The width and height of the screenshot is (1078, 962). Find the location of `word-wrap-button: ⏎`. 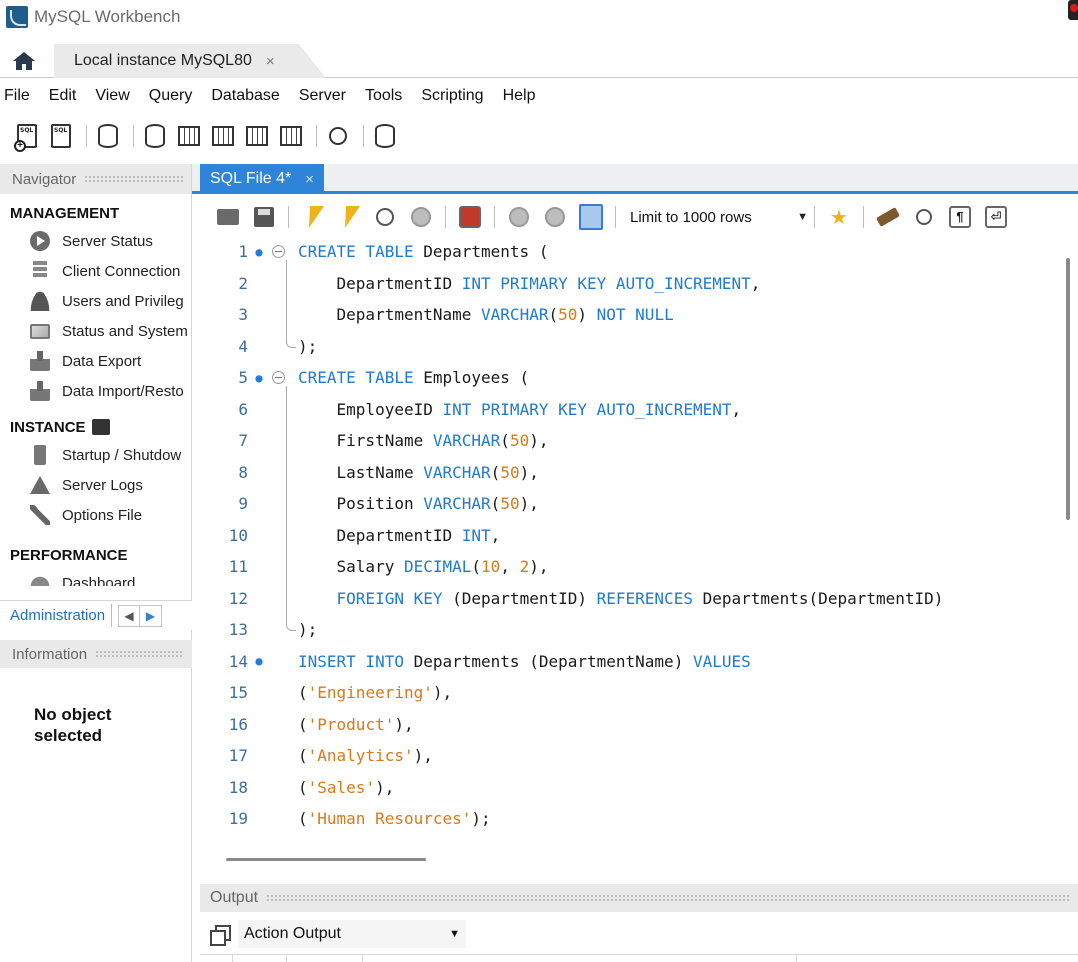

word-wrap-button: ⏎ is located at coordinates (996, 217).